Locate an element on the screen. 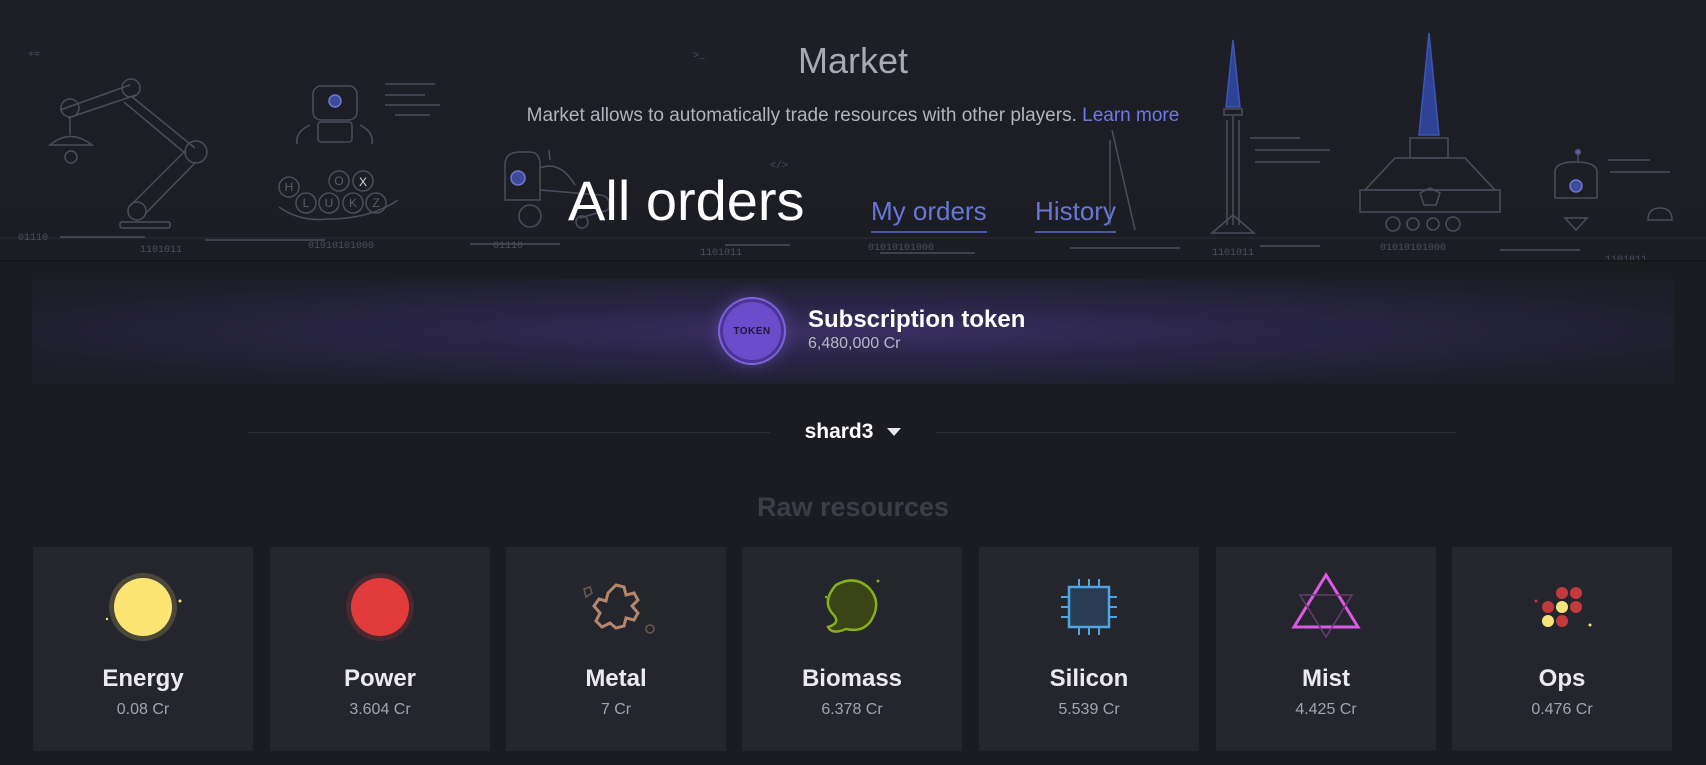  token-coin-icon: TOKEN is located at coordinates (752, 331).